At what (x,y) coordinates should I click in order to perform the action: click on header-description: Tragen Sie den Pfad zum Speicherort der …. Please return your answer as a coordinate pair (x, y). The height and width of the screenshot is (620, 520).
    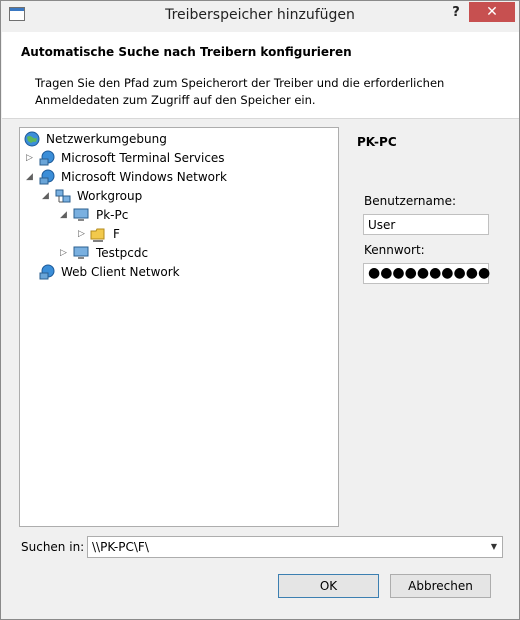
    Looking at the image, I should click on (240, 91).